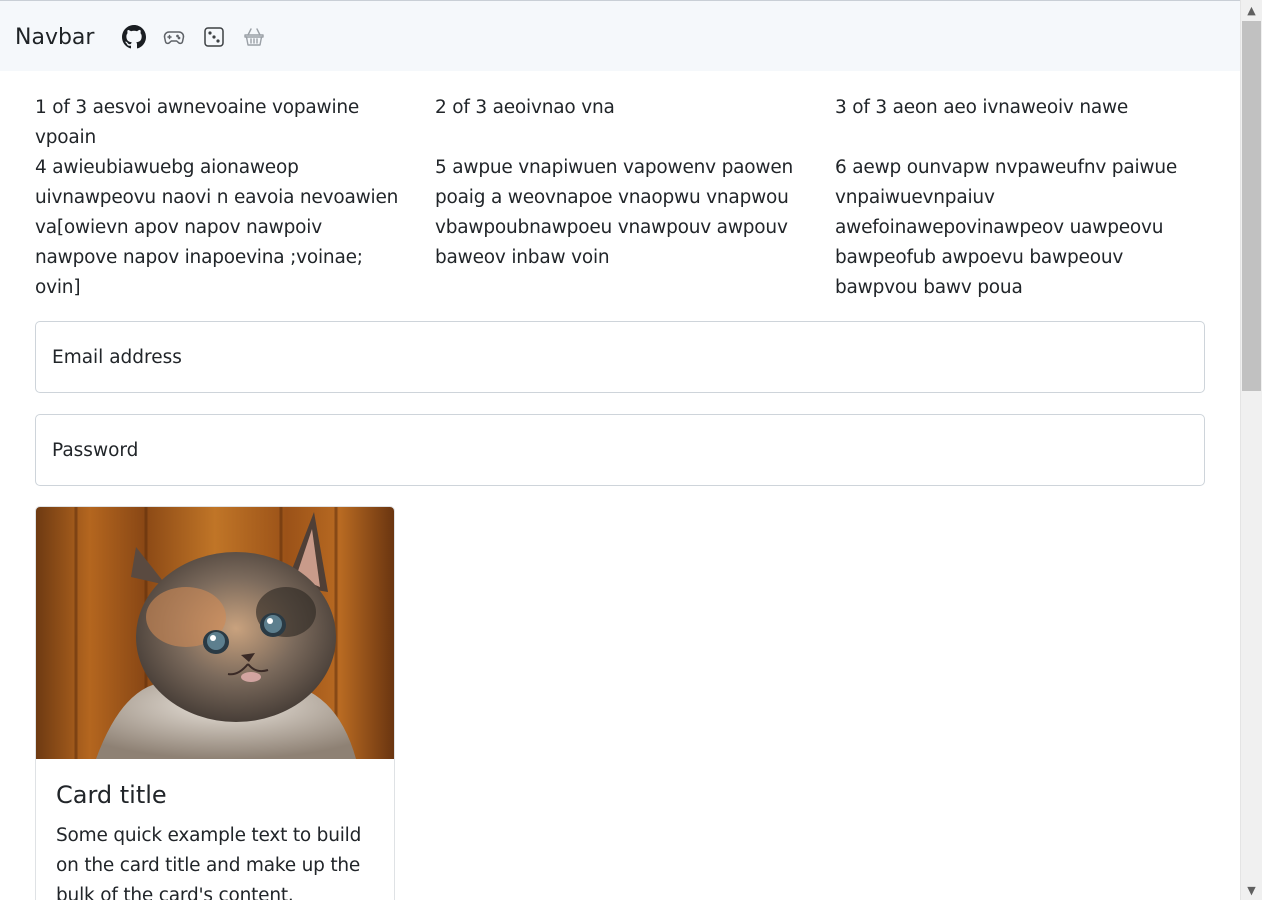 The height and width of the screenshot is (900, 1262). I want to click on column-1-line-1: 1 of 3 aesvoi awnevoaine vopawine vpoain, so click(197, 122).